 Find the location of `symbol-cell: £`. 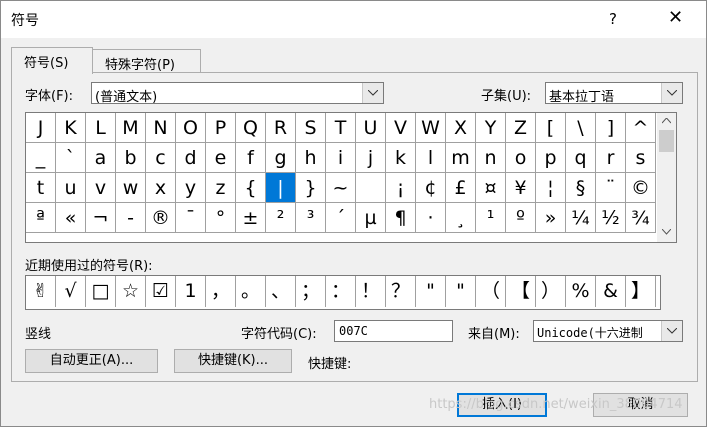

symbol-cell: £ is located at coordinates (461, 188).